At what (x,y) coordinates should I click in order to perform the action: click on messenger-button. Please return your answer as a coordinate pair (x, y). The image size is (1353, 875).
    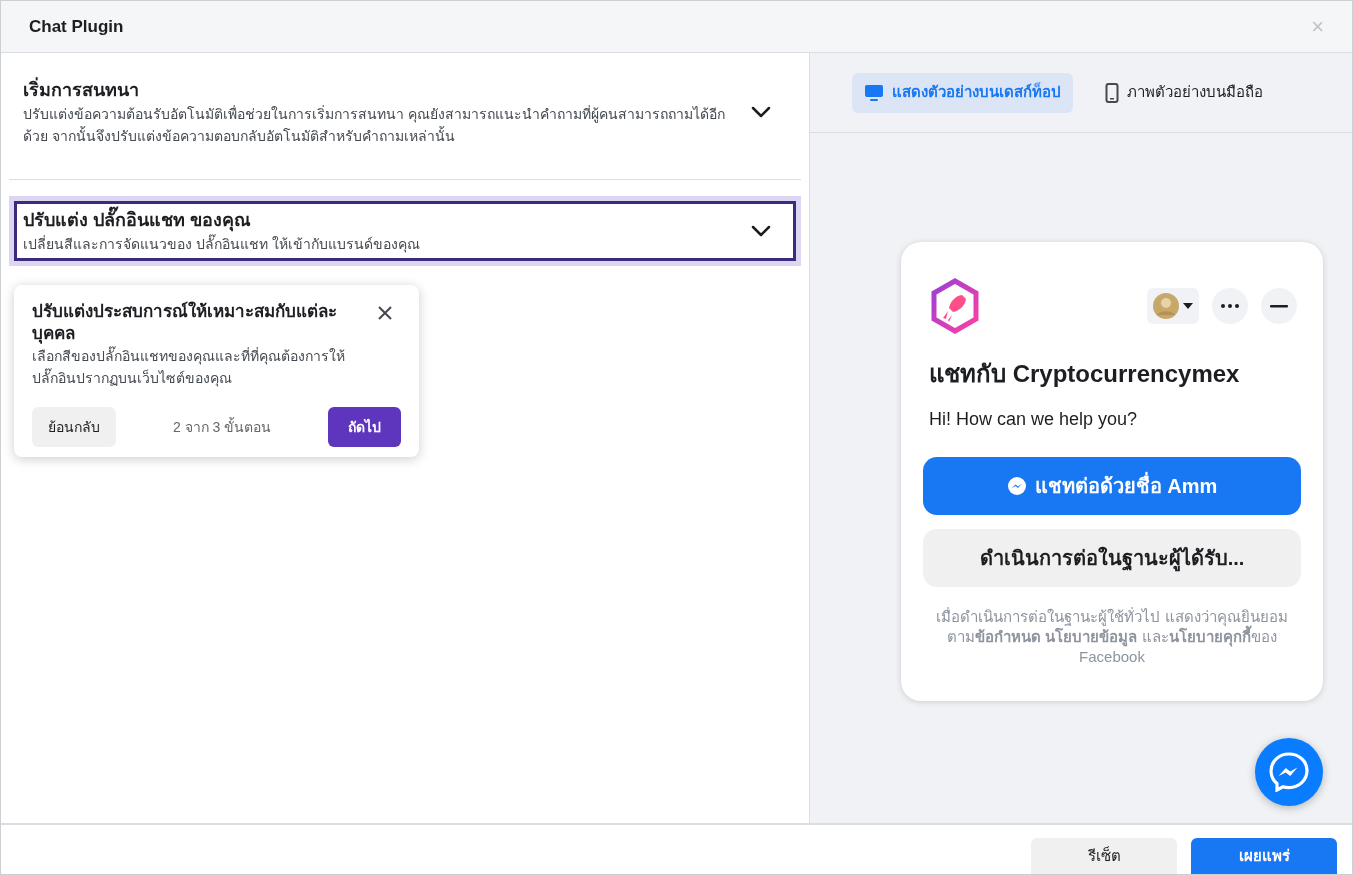
    Looking at the image, I should click on (1289, 772).